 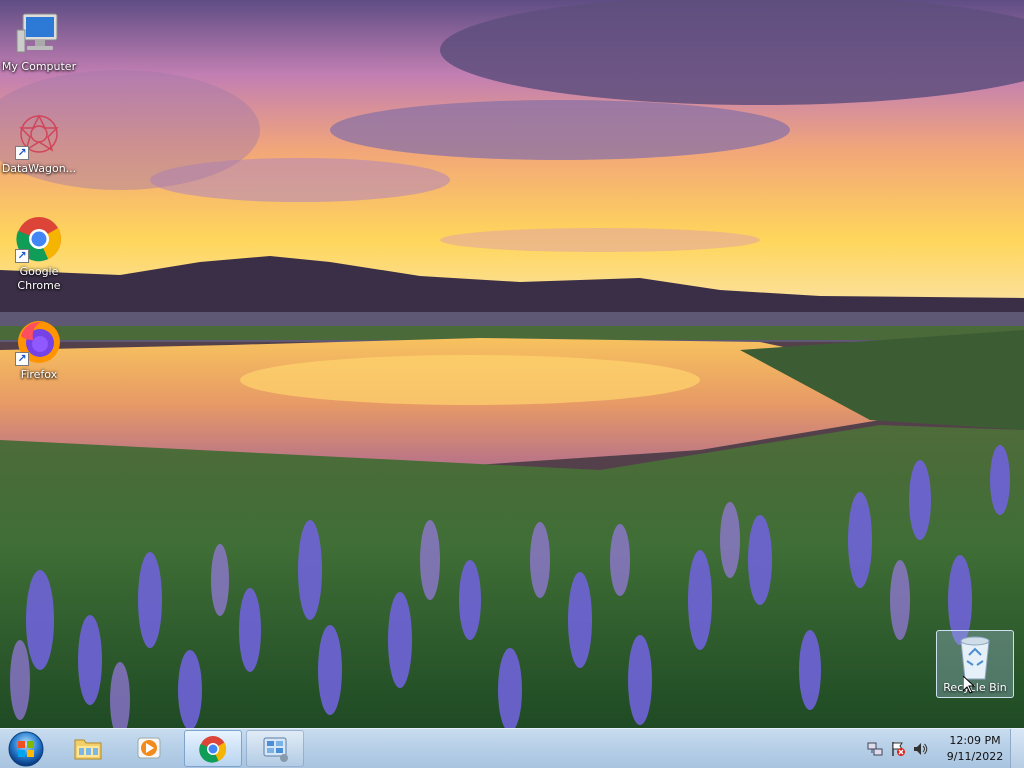 I want to click on desktop-icon-firefox: ↗ Firefox, so click(x=39, y=350).